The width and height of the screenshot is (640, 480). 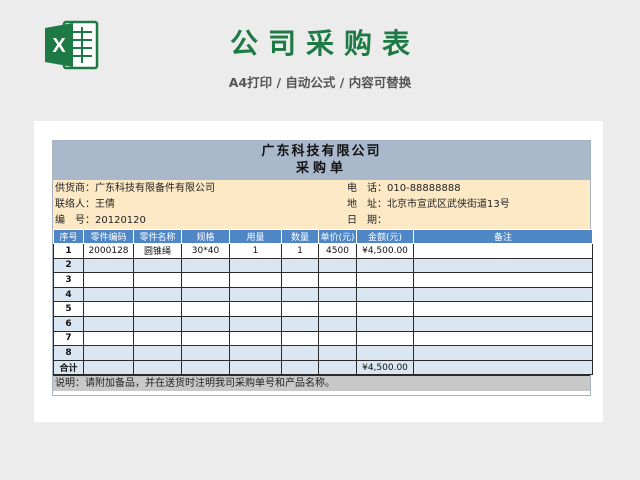 I want to click on address-field: 地 址：北京市宣武区武侠街道13号, so click(x=428, y=205).